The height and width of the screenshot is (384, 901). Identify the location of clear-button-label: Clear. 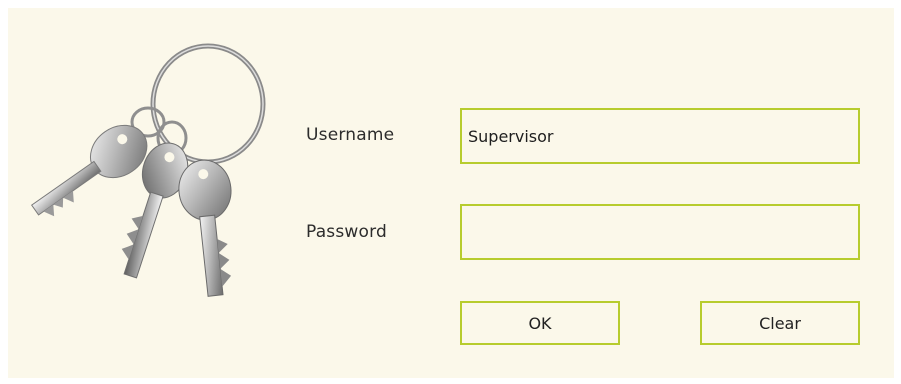
(780, 323).